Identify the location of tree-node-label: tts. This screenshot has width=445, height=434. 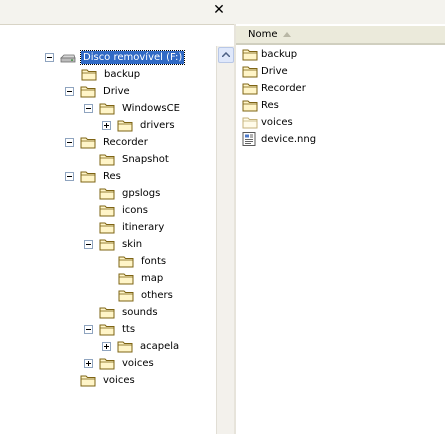
(128, 329).